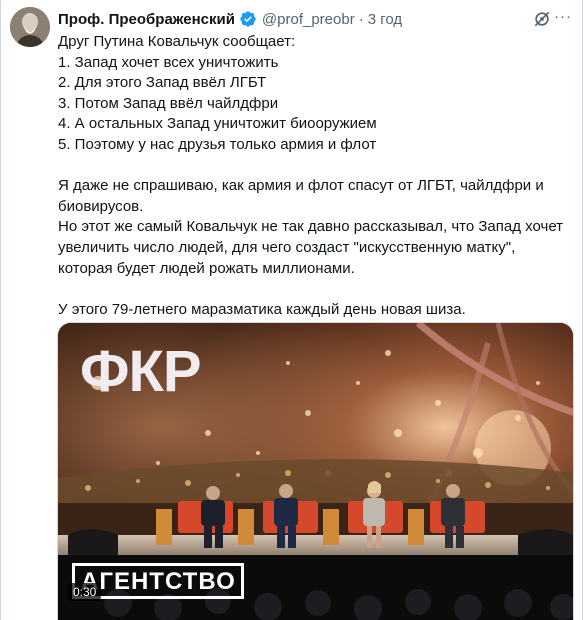  Describe the element at coordinates (158, 581) in the screenshot. I see `watermark-text: АГЕНТСТВО` at that location.